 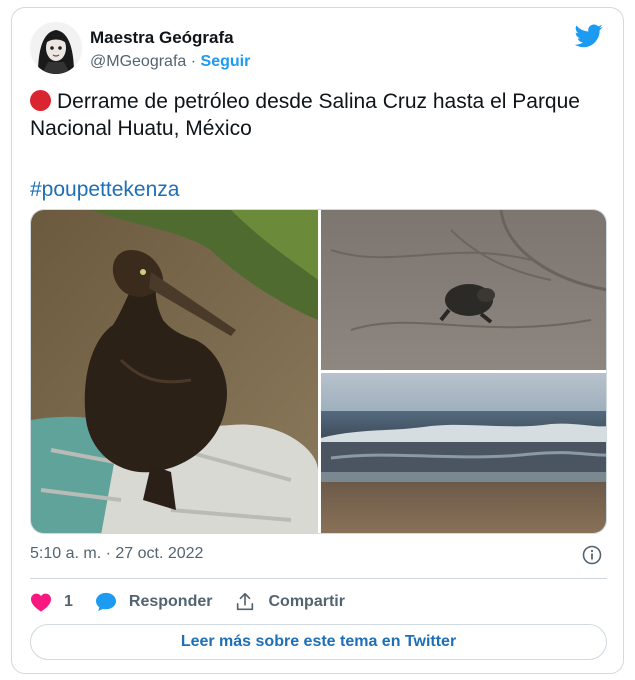 I want to click on share-button: Compartir, so click(x=289, y=602).